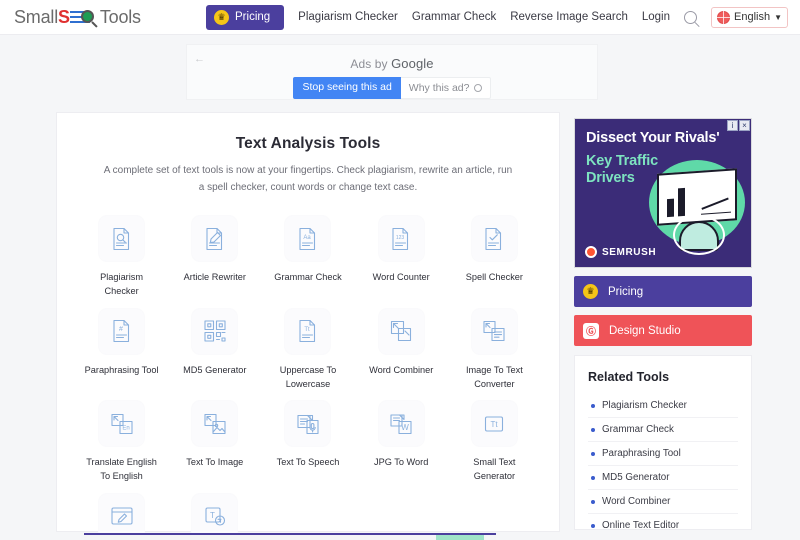  I want to click on document-check-icon, so click(494, 238).